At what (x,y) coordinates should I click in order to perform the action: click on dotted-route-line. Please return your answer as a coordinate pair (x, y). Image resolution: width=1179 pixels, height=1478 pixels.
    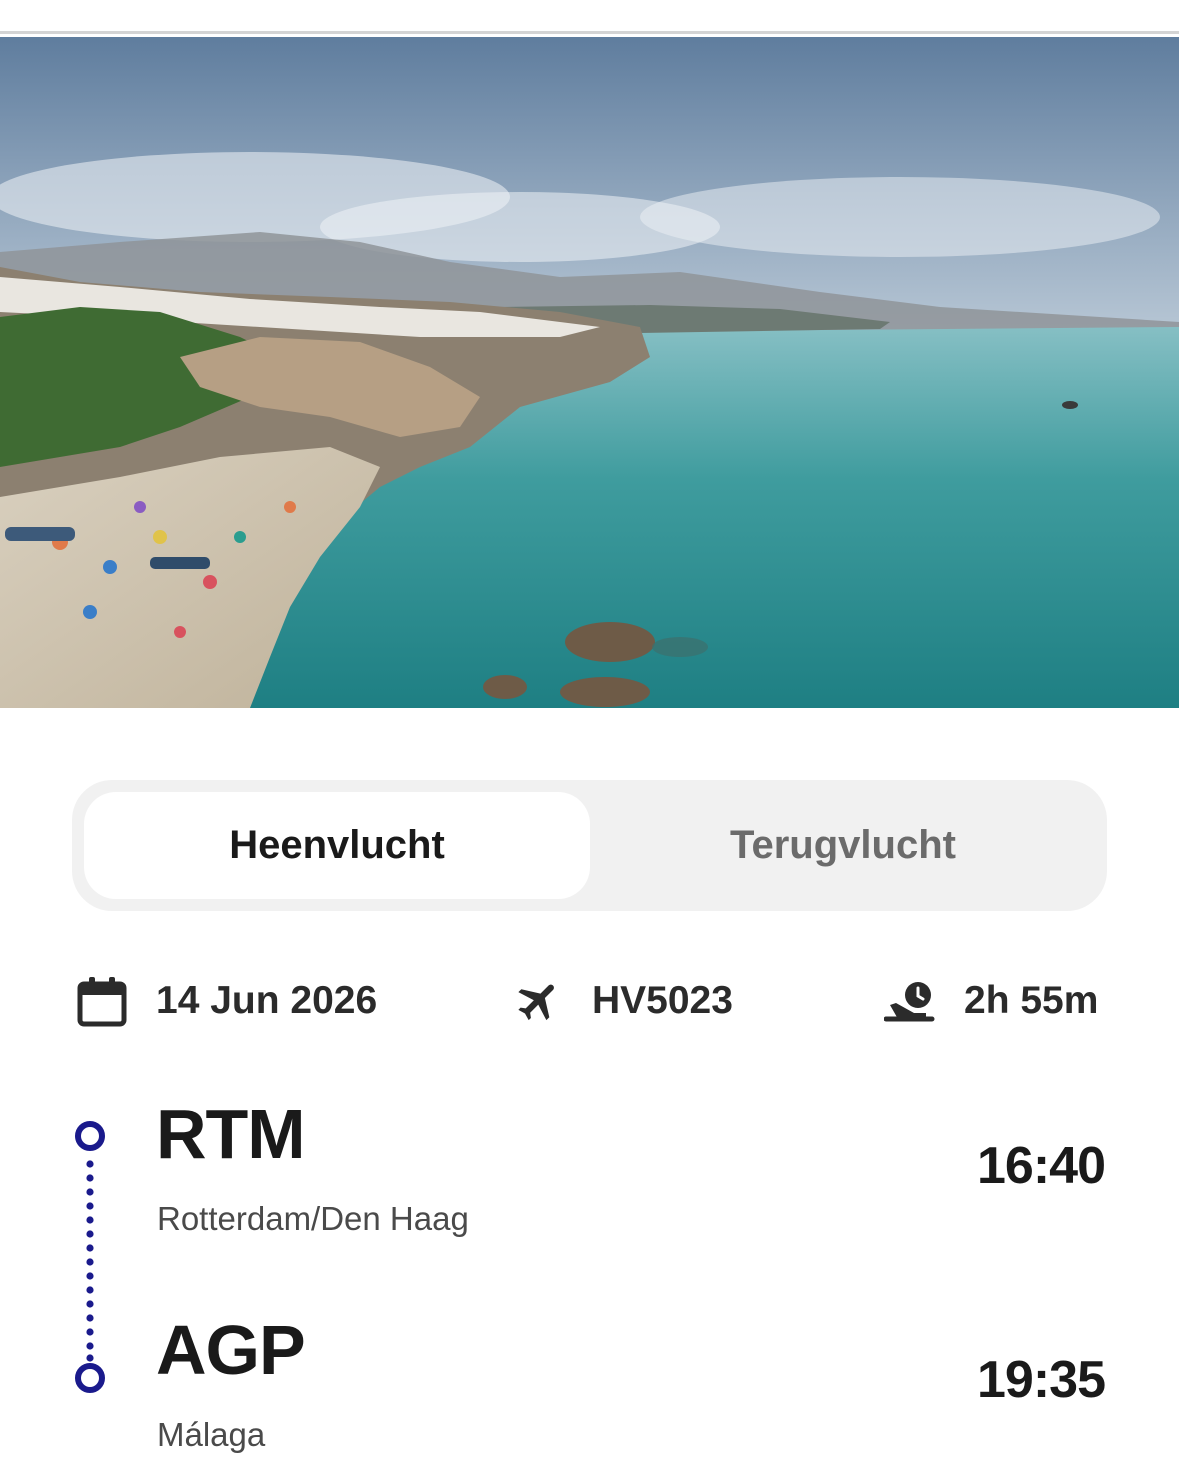
    Looking at the image, I should click on (90, 1261).